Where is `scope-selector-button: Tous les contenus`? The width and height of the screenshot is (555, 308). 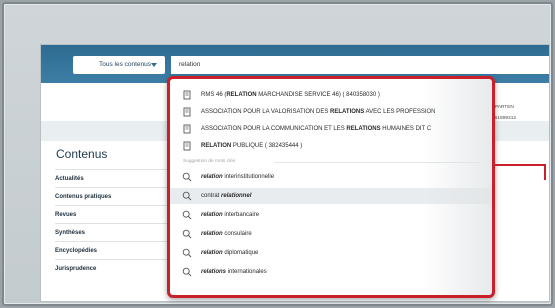
scope-selector-button: Tous les contenus is located at coordinates (119, 65).